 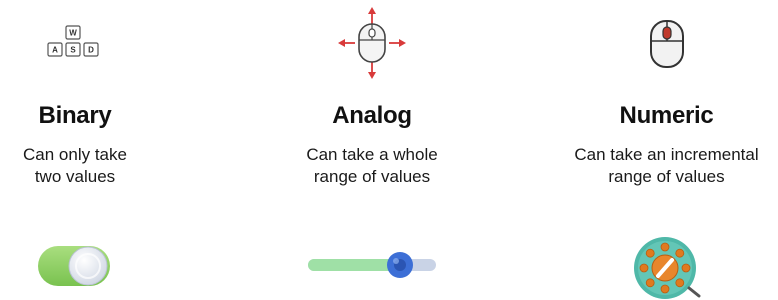 I want to click on binary-description: Can only take two values, so click(x=75, y=166).